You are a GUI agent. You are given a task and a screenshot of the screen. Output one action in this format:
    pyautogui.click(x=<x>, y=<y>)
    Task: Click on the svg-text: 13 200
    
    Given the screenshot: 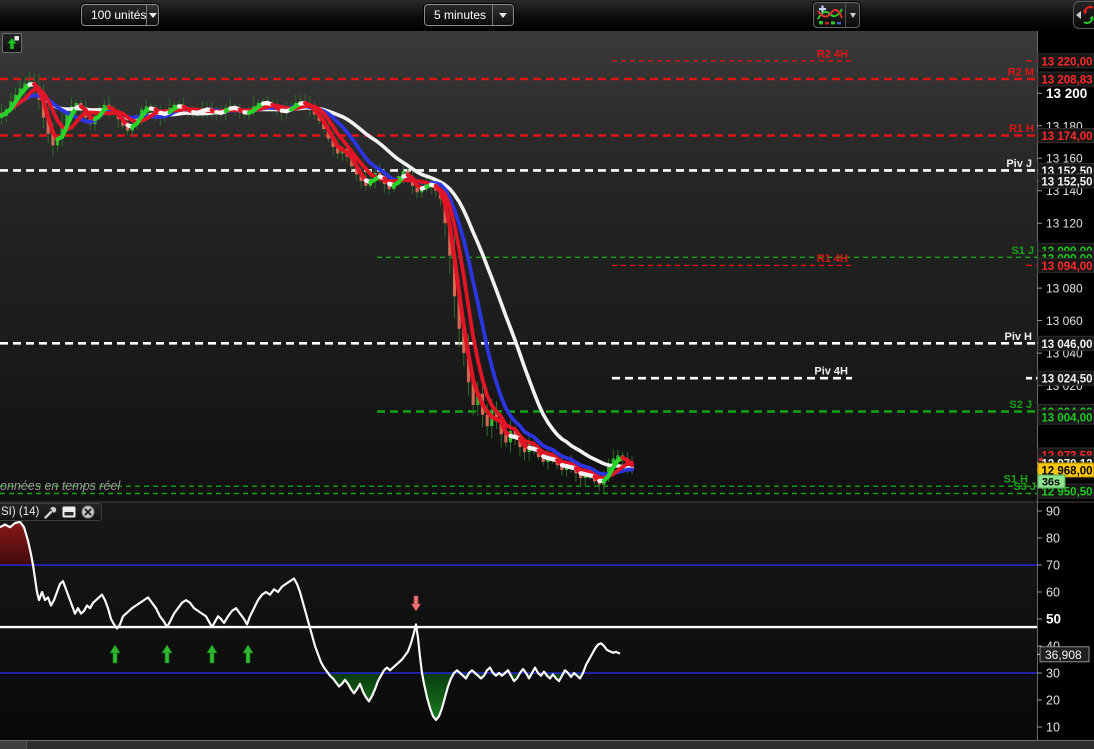 What is the action you would take?
    pyautogui.click(x=1066, y=93)
    